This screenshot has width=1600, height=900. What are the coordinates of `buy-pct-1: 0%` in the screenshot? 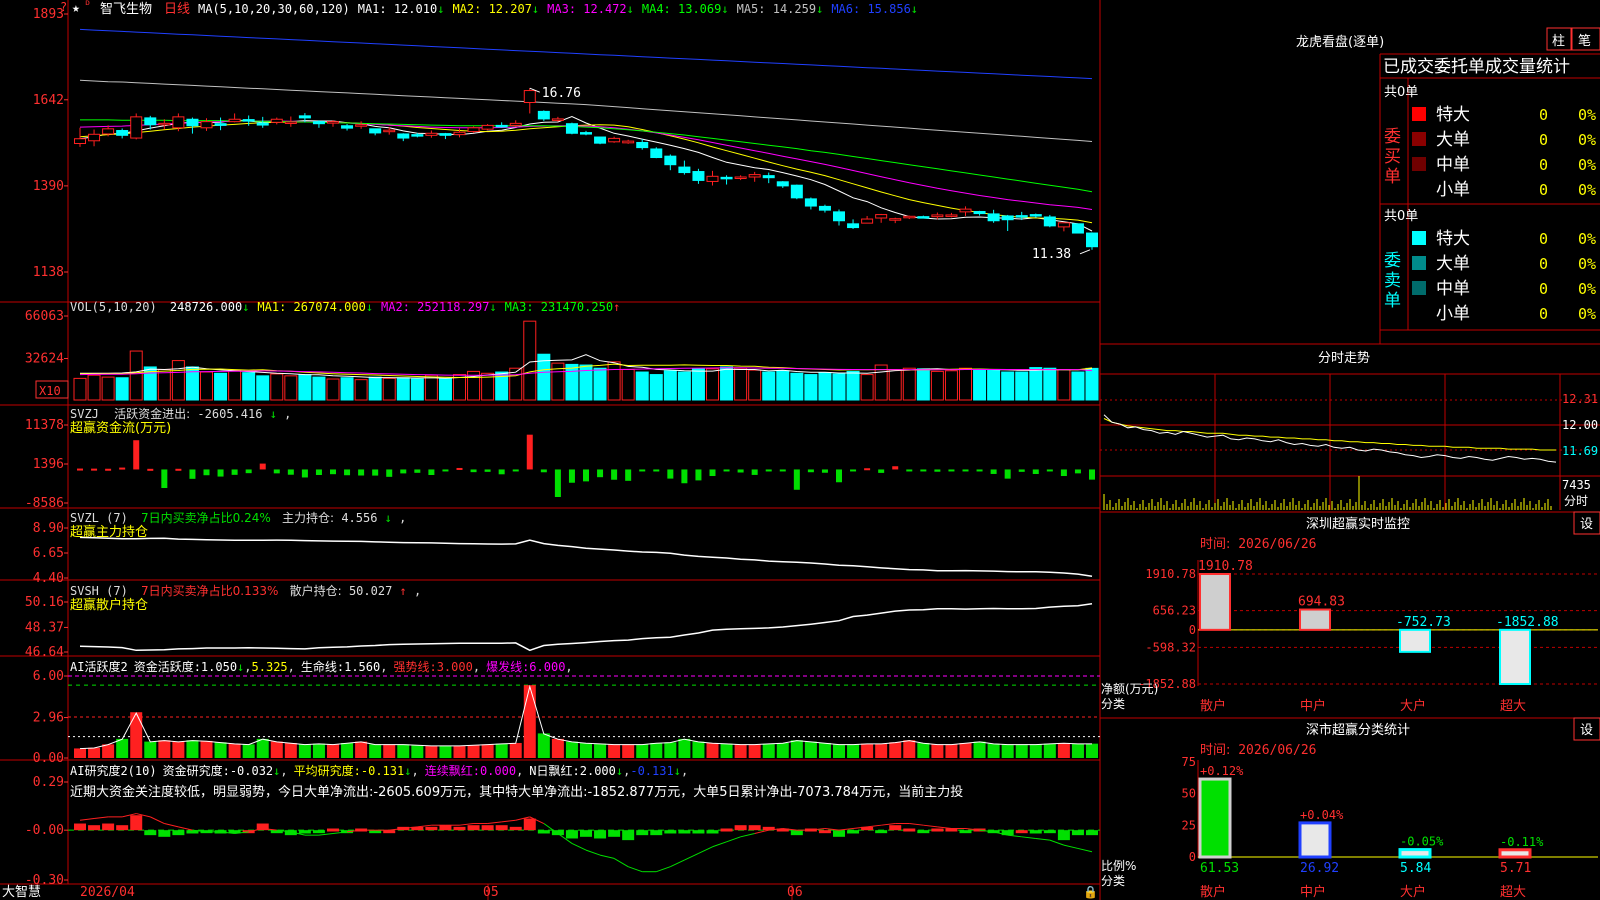 It's located at (1587, 140).